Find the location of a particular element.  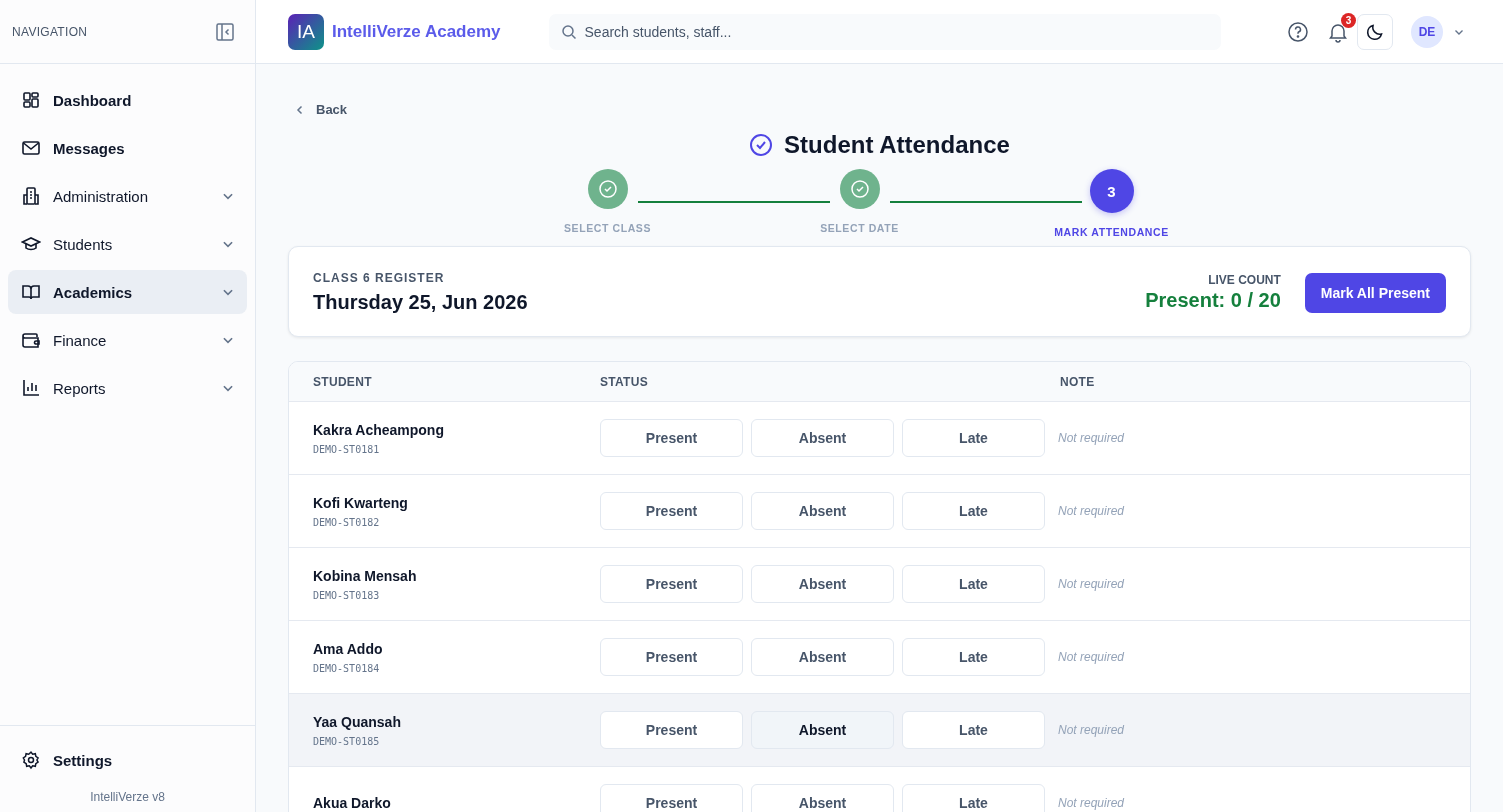

mark-all-present-button: Mark All Present is located at coordinates (1375, 292).